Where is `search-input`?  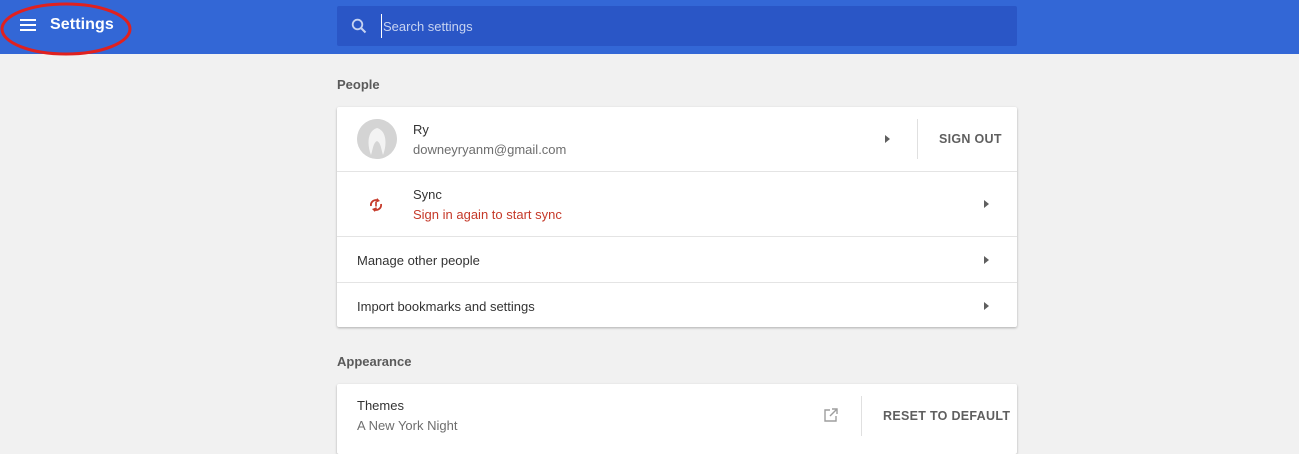 search-input is located at coordinates (691, 26).